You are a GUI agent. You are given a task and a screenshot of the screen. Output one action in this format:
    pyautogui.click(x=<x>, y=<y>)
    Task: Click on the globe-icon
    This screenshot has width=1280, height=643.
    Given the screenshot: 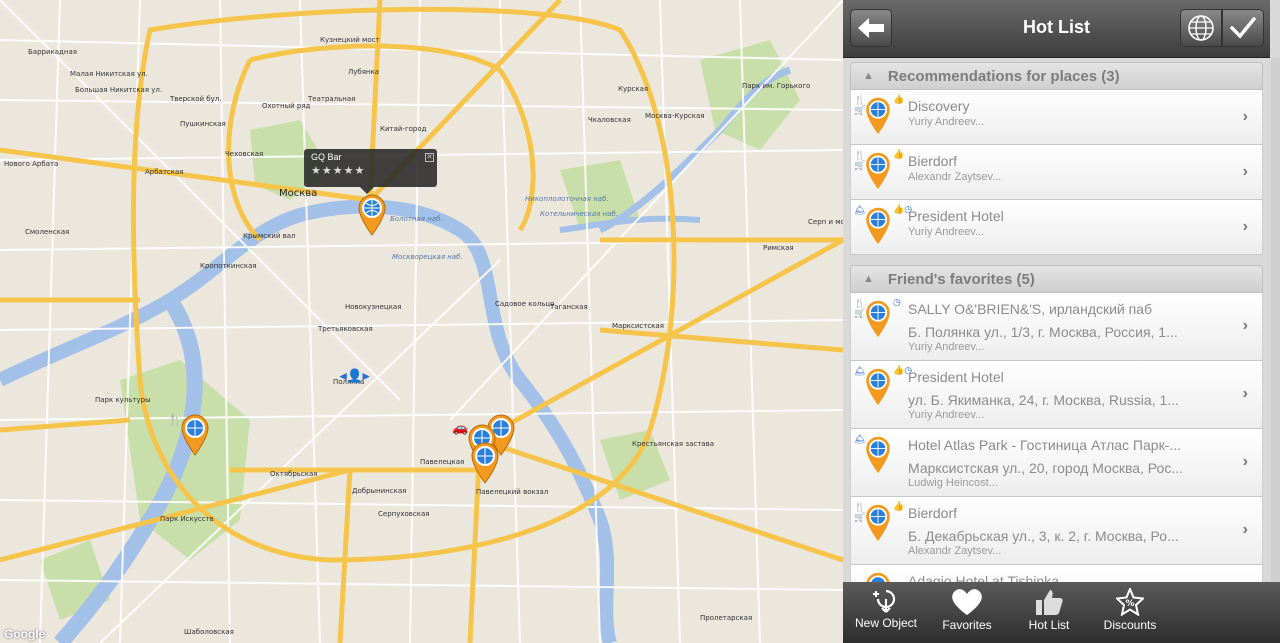 What is the action you would take?
    pyautogui.click(x=1201, y=28)
    